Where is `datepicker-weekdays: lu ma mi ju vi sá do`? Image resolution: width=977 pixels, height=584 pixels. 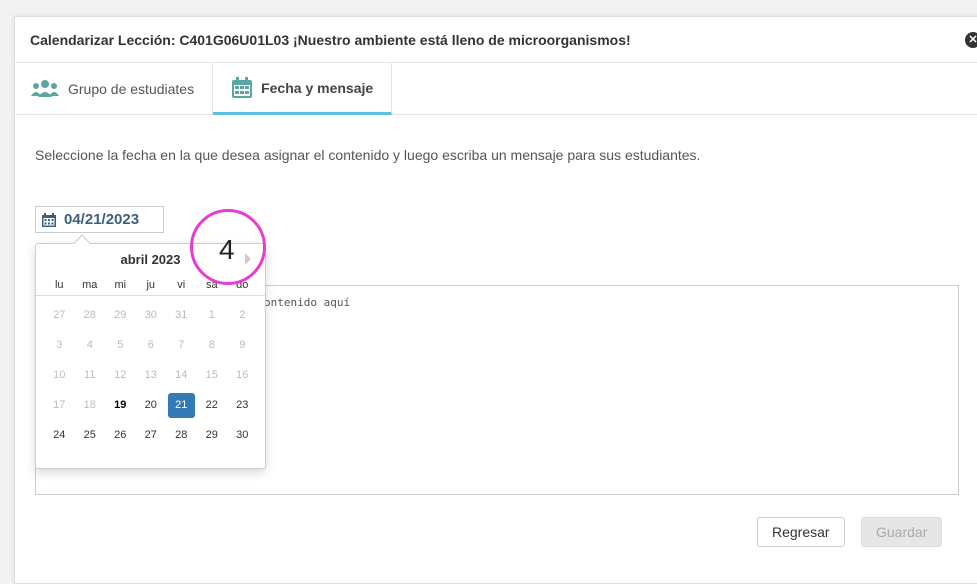 datepicker-weekdays: lu ma mi ju vi sá do is located at coordinates (150, 285).